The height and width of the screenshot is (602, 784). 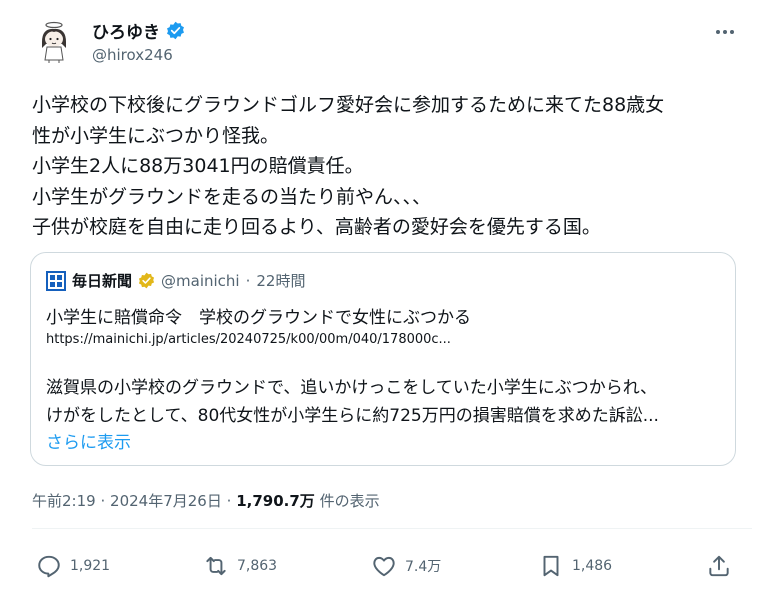 I want to click on quote-header: 毎日新聞 @mainichi · 22時間, so click(x=175, y=280).